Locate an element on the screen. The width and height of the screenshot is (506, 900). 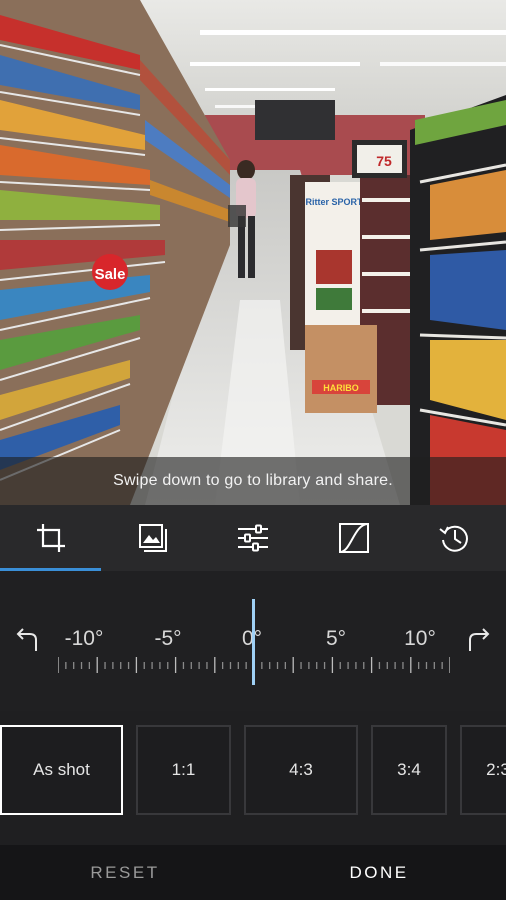
tab-history is located at coordinates (455, 538).